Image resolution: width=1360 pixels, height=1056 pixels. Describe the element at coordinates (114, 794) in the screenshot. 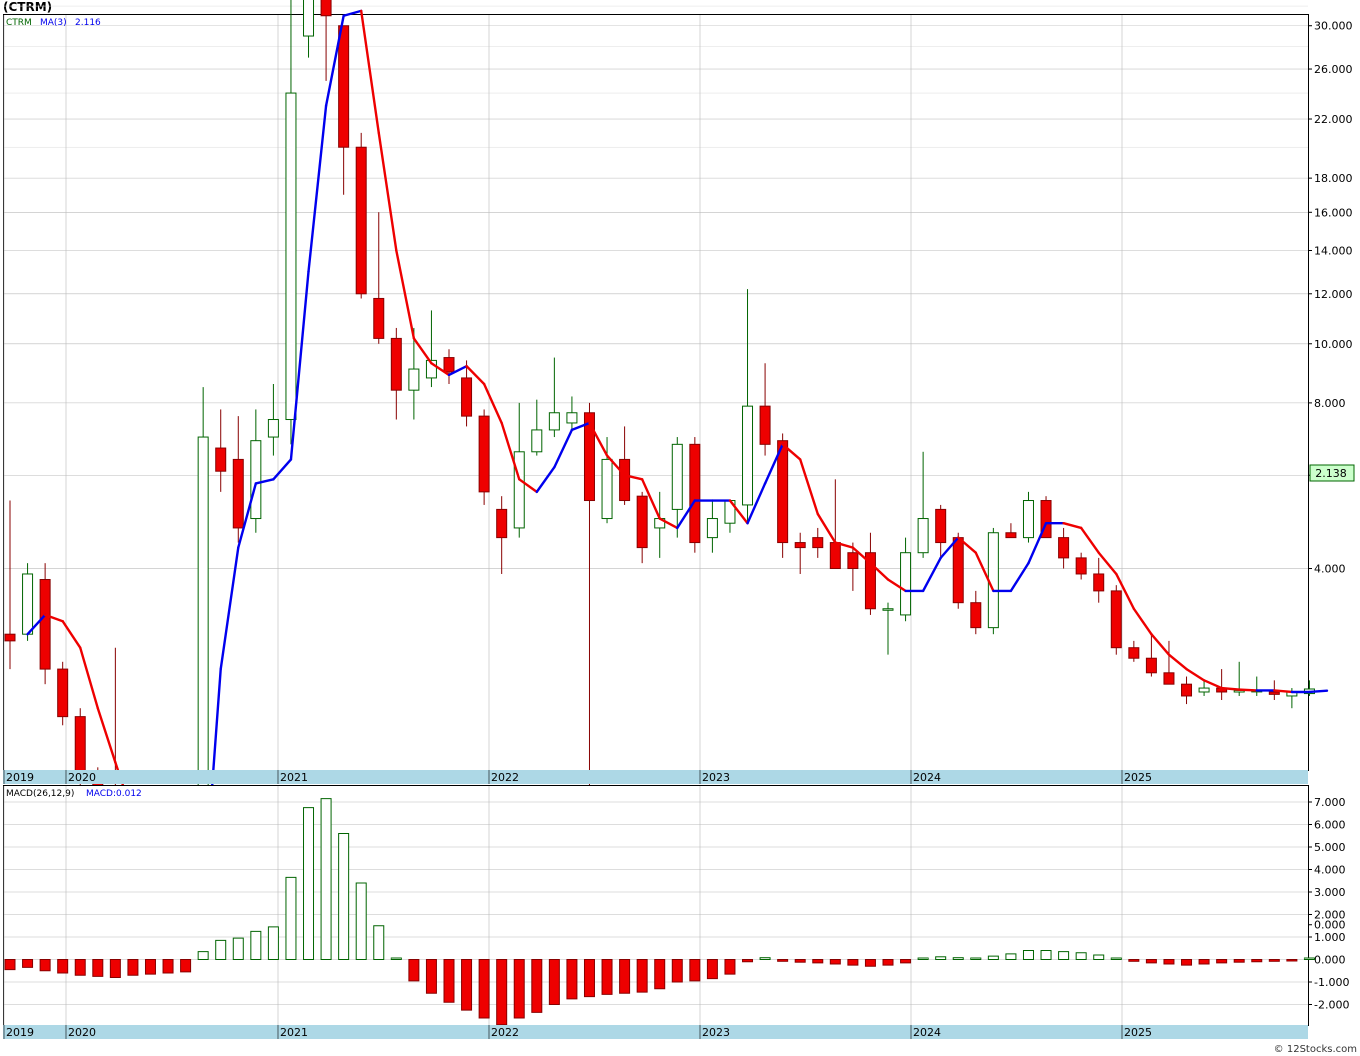

I see `macd-legend-value: MACD:0.012` at that location.